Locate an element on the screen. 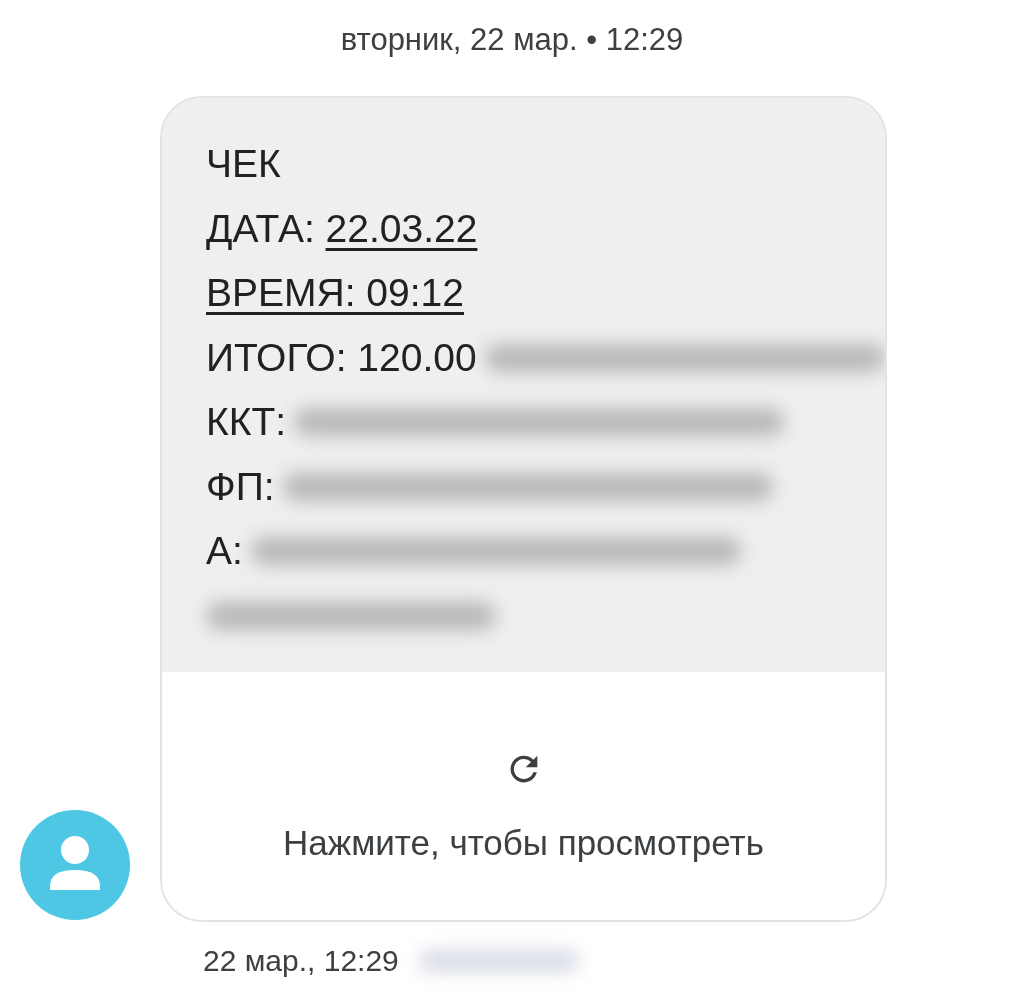 The height and width of the screenshot is (993, 1024). message-text: ДАТА: is located at coordinates (261, 228).